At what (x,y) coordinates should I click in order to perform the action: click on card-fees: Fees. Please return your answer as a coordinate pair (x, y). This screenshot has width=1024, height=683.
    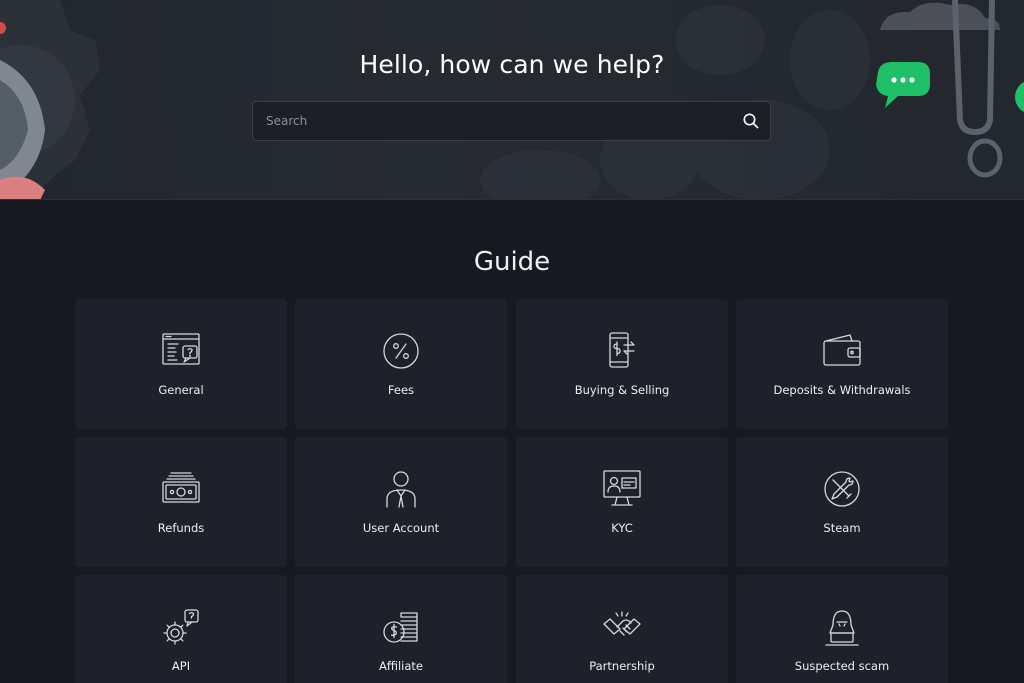
    Looking at the image, I should click on (401, 364).